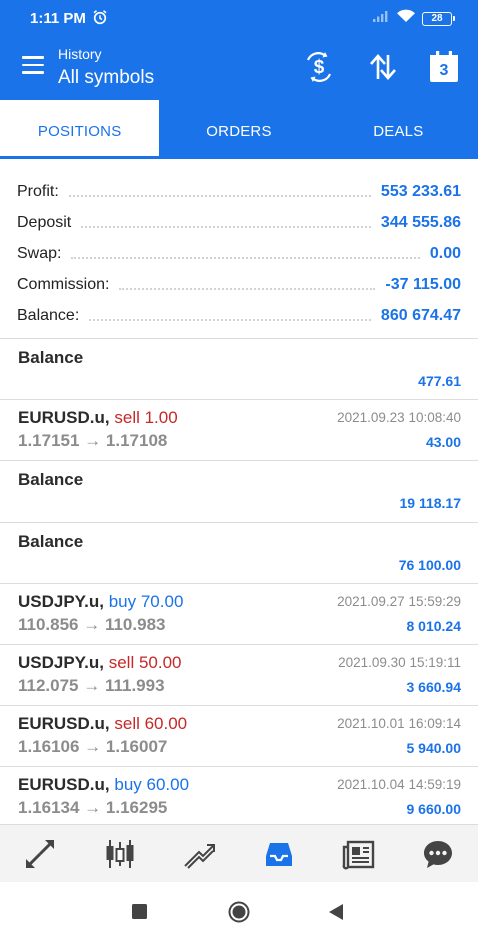 This screenshot has height=938, width=478. Describe the element at coordinates (40, 853) in the screenshot. I see `quotes-icon` at that location.